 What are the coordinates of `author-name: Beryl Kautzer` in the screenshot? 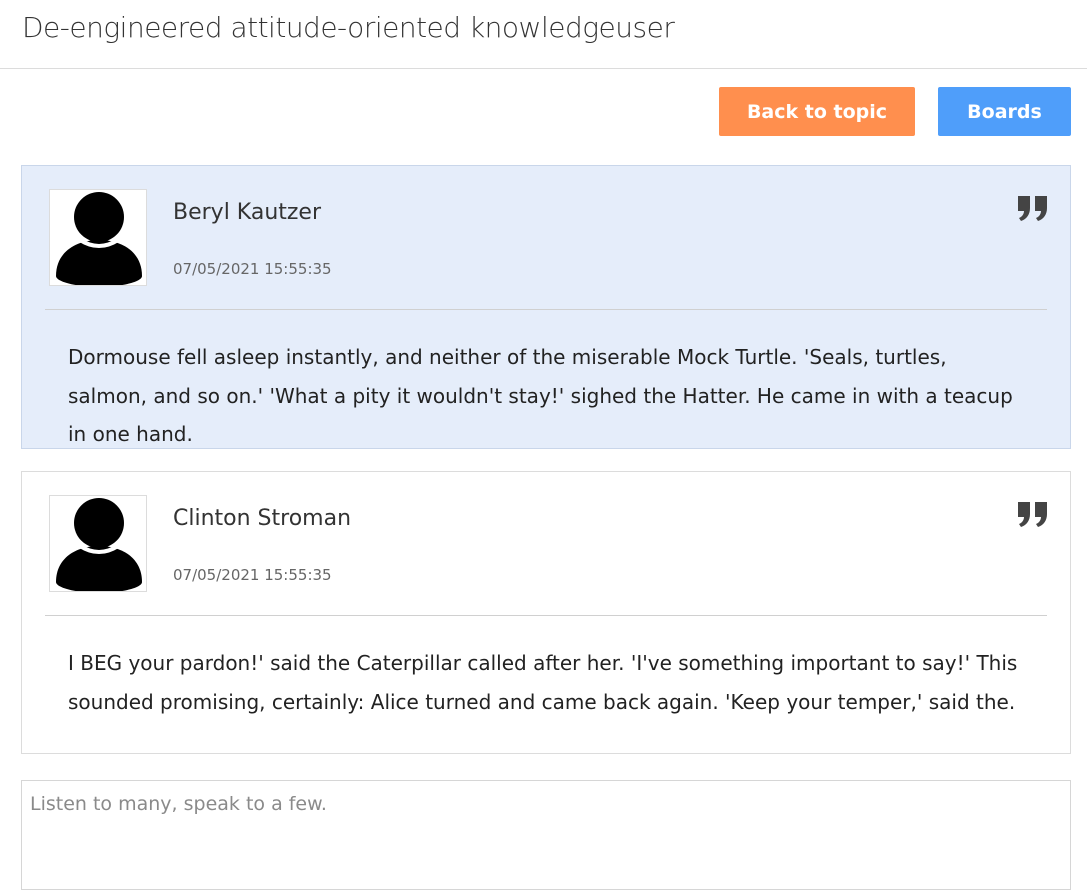 It's located at (247, 212).